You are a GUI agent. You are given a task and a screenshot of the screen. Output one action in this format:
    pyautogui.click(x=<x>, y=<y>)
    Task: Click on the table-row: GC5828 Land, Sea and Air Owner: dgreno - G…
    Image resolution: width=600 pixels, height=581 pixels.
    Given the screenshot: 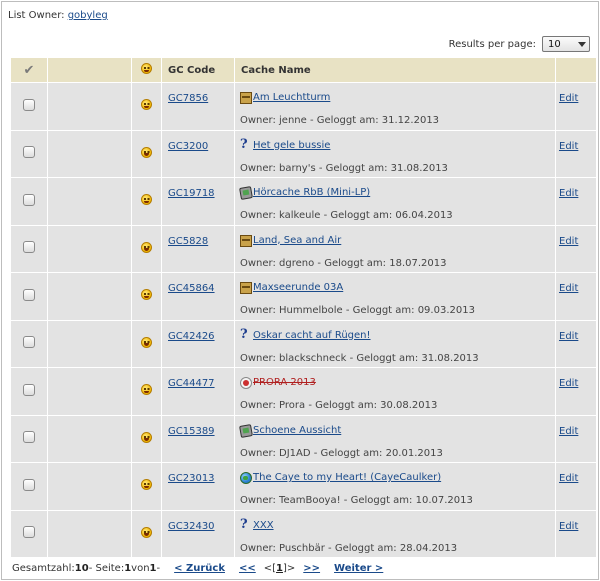 What is the action you would take?
    pyautogui.click(x=303, y=248)
    